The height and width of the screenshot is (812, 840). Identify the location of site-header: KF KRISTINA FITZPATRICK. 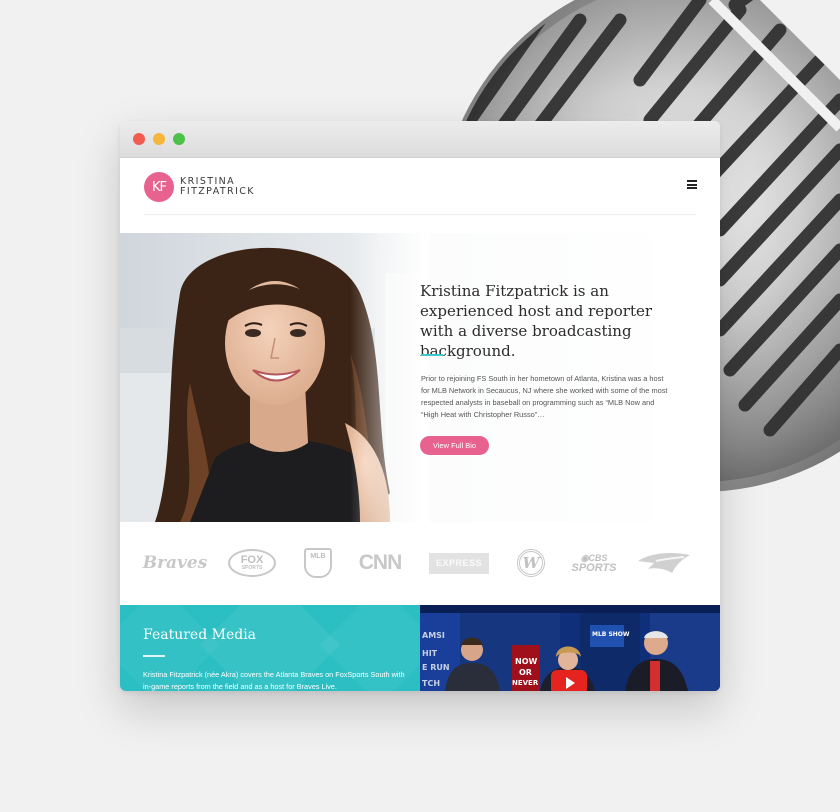
(420, 186).